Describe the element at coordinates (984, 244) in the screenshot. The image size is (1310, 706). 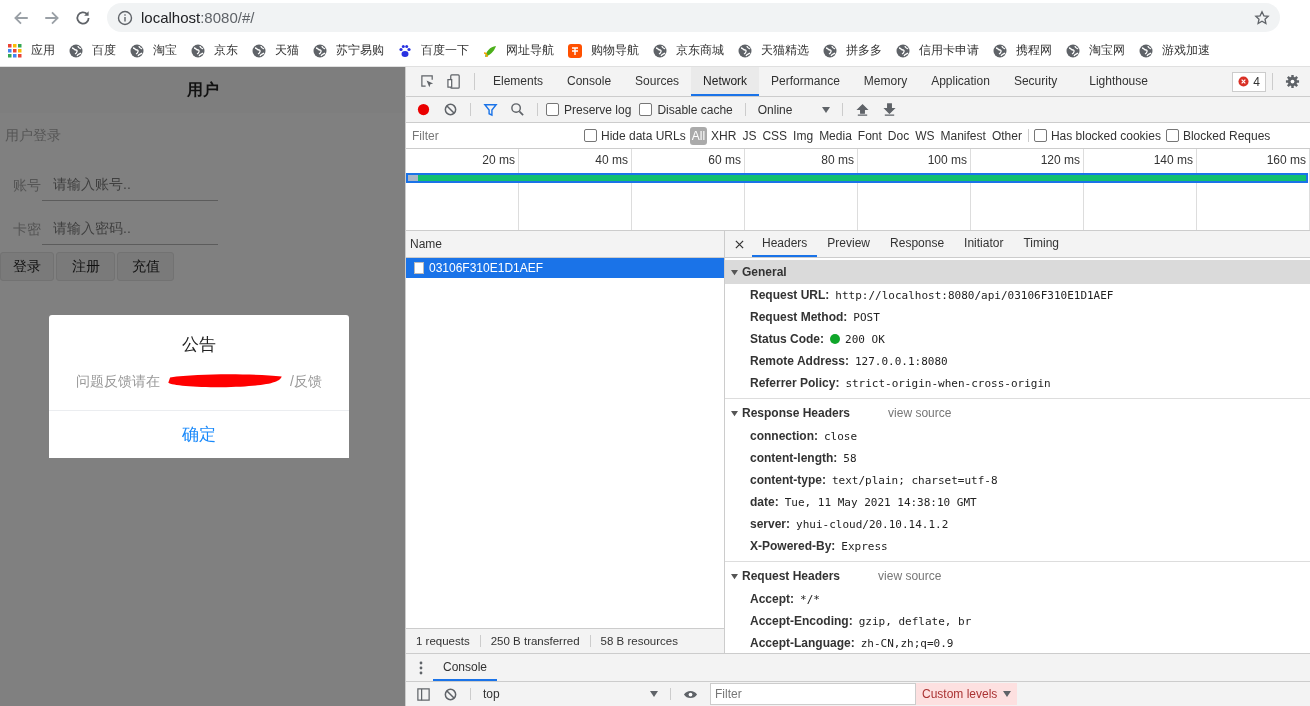
I see `detail-tab: Initiator` at that location.